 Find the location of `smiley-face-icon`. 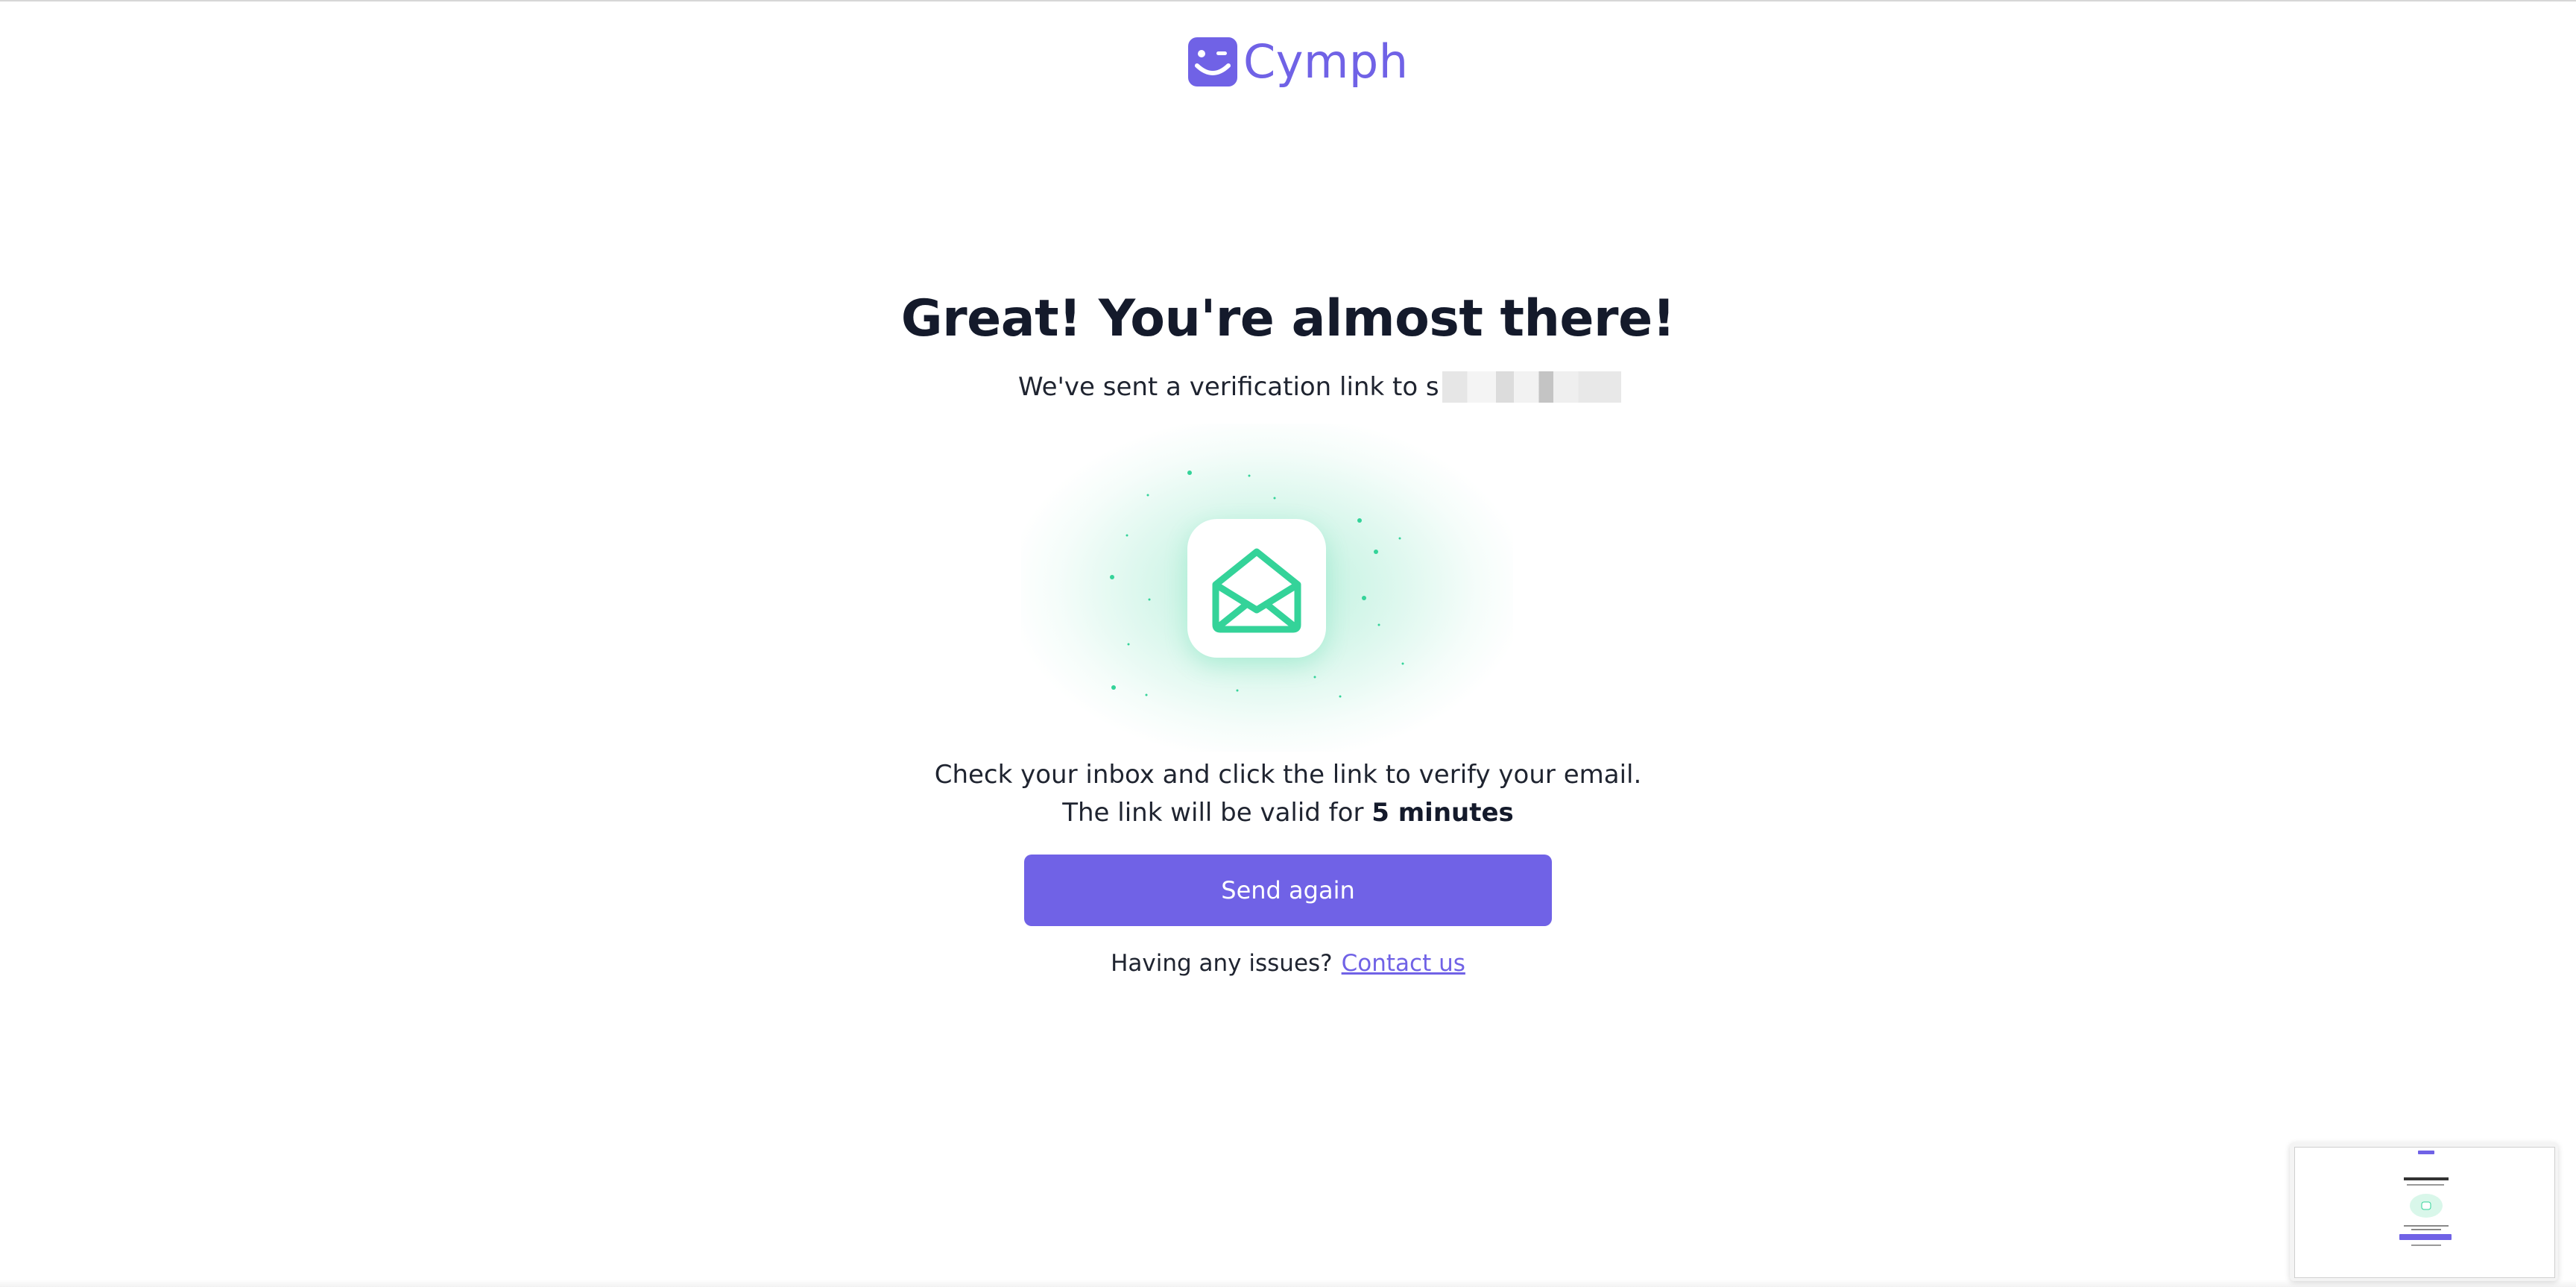

smiley-face-icon is located at coordinates (1212, 61).